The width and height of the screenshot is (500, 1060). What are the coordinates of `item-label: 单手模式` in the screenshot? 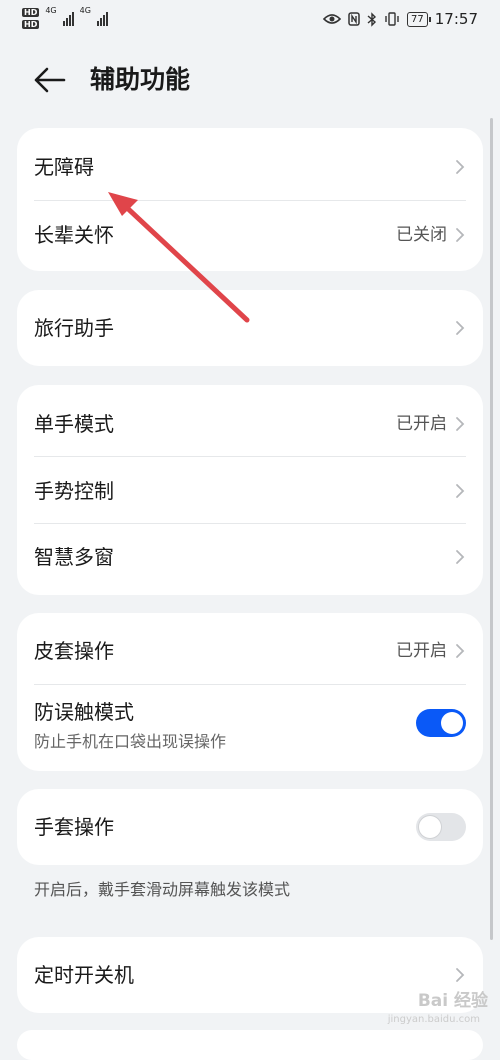 It's located at (74, 424).